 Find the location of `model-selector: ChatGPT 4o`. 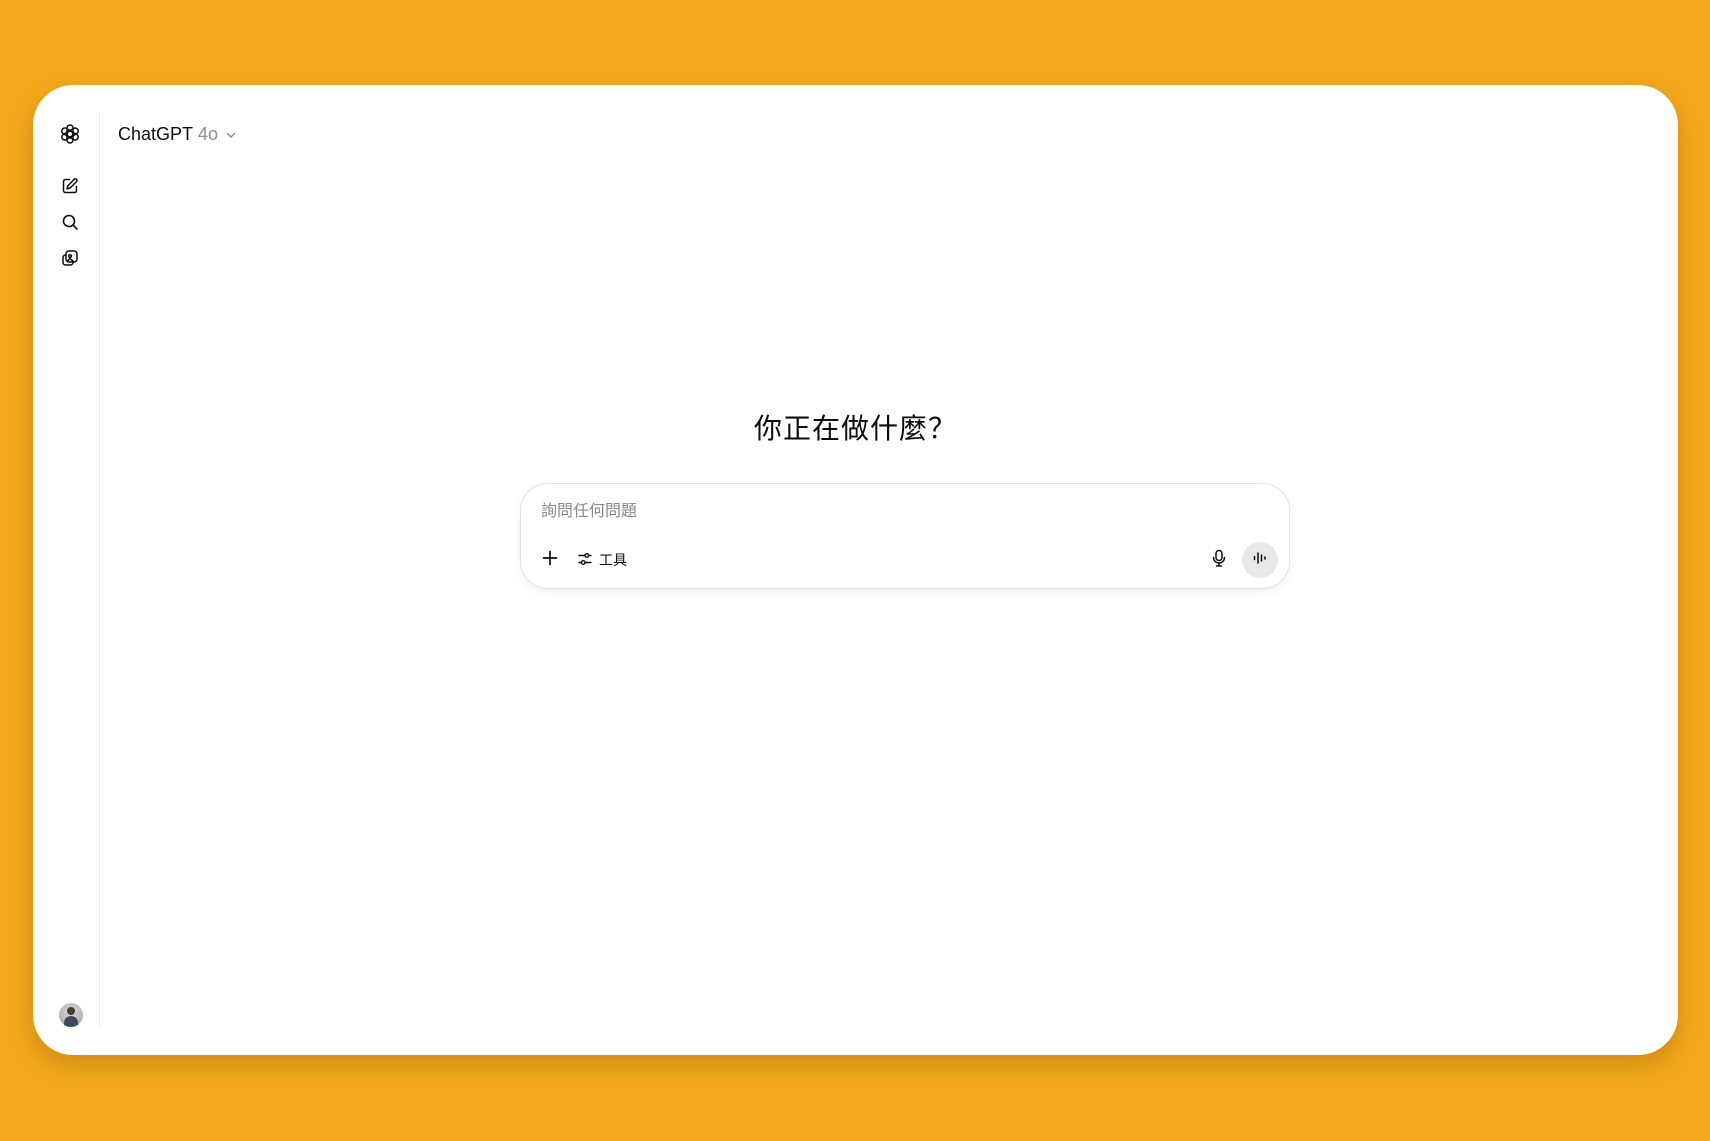

model-selector: ChatGPT 4o is located at coordinates (177, 134).